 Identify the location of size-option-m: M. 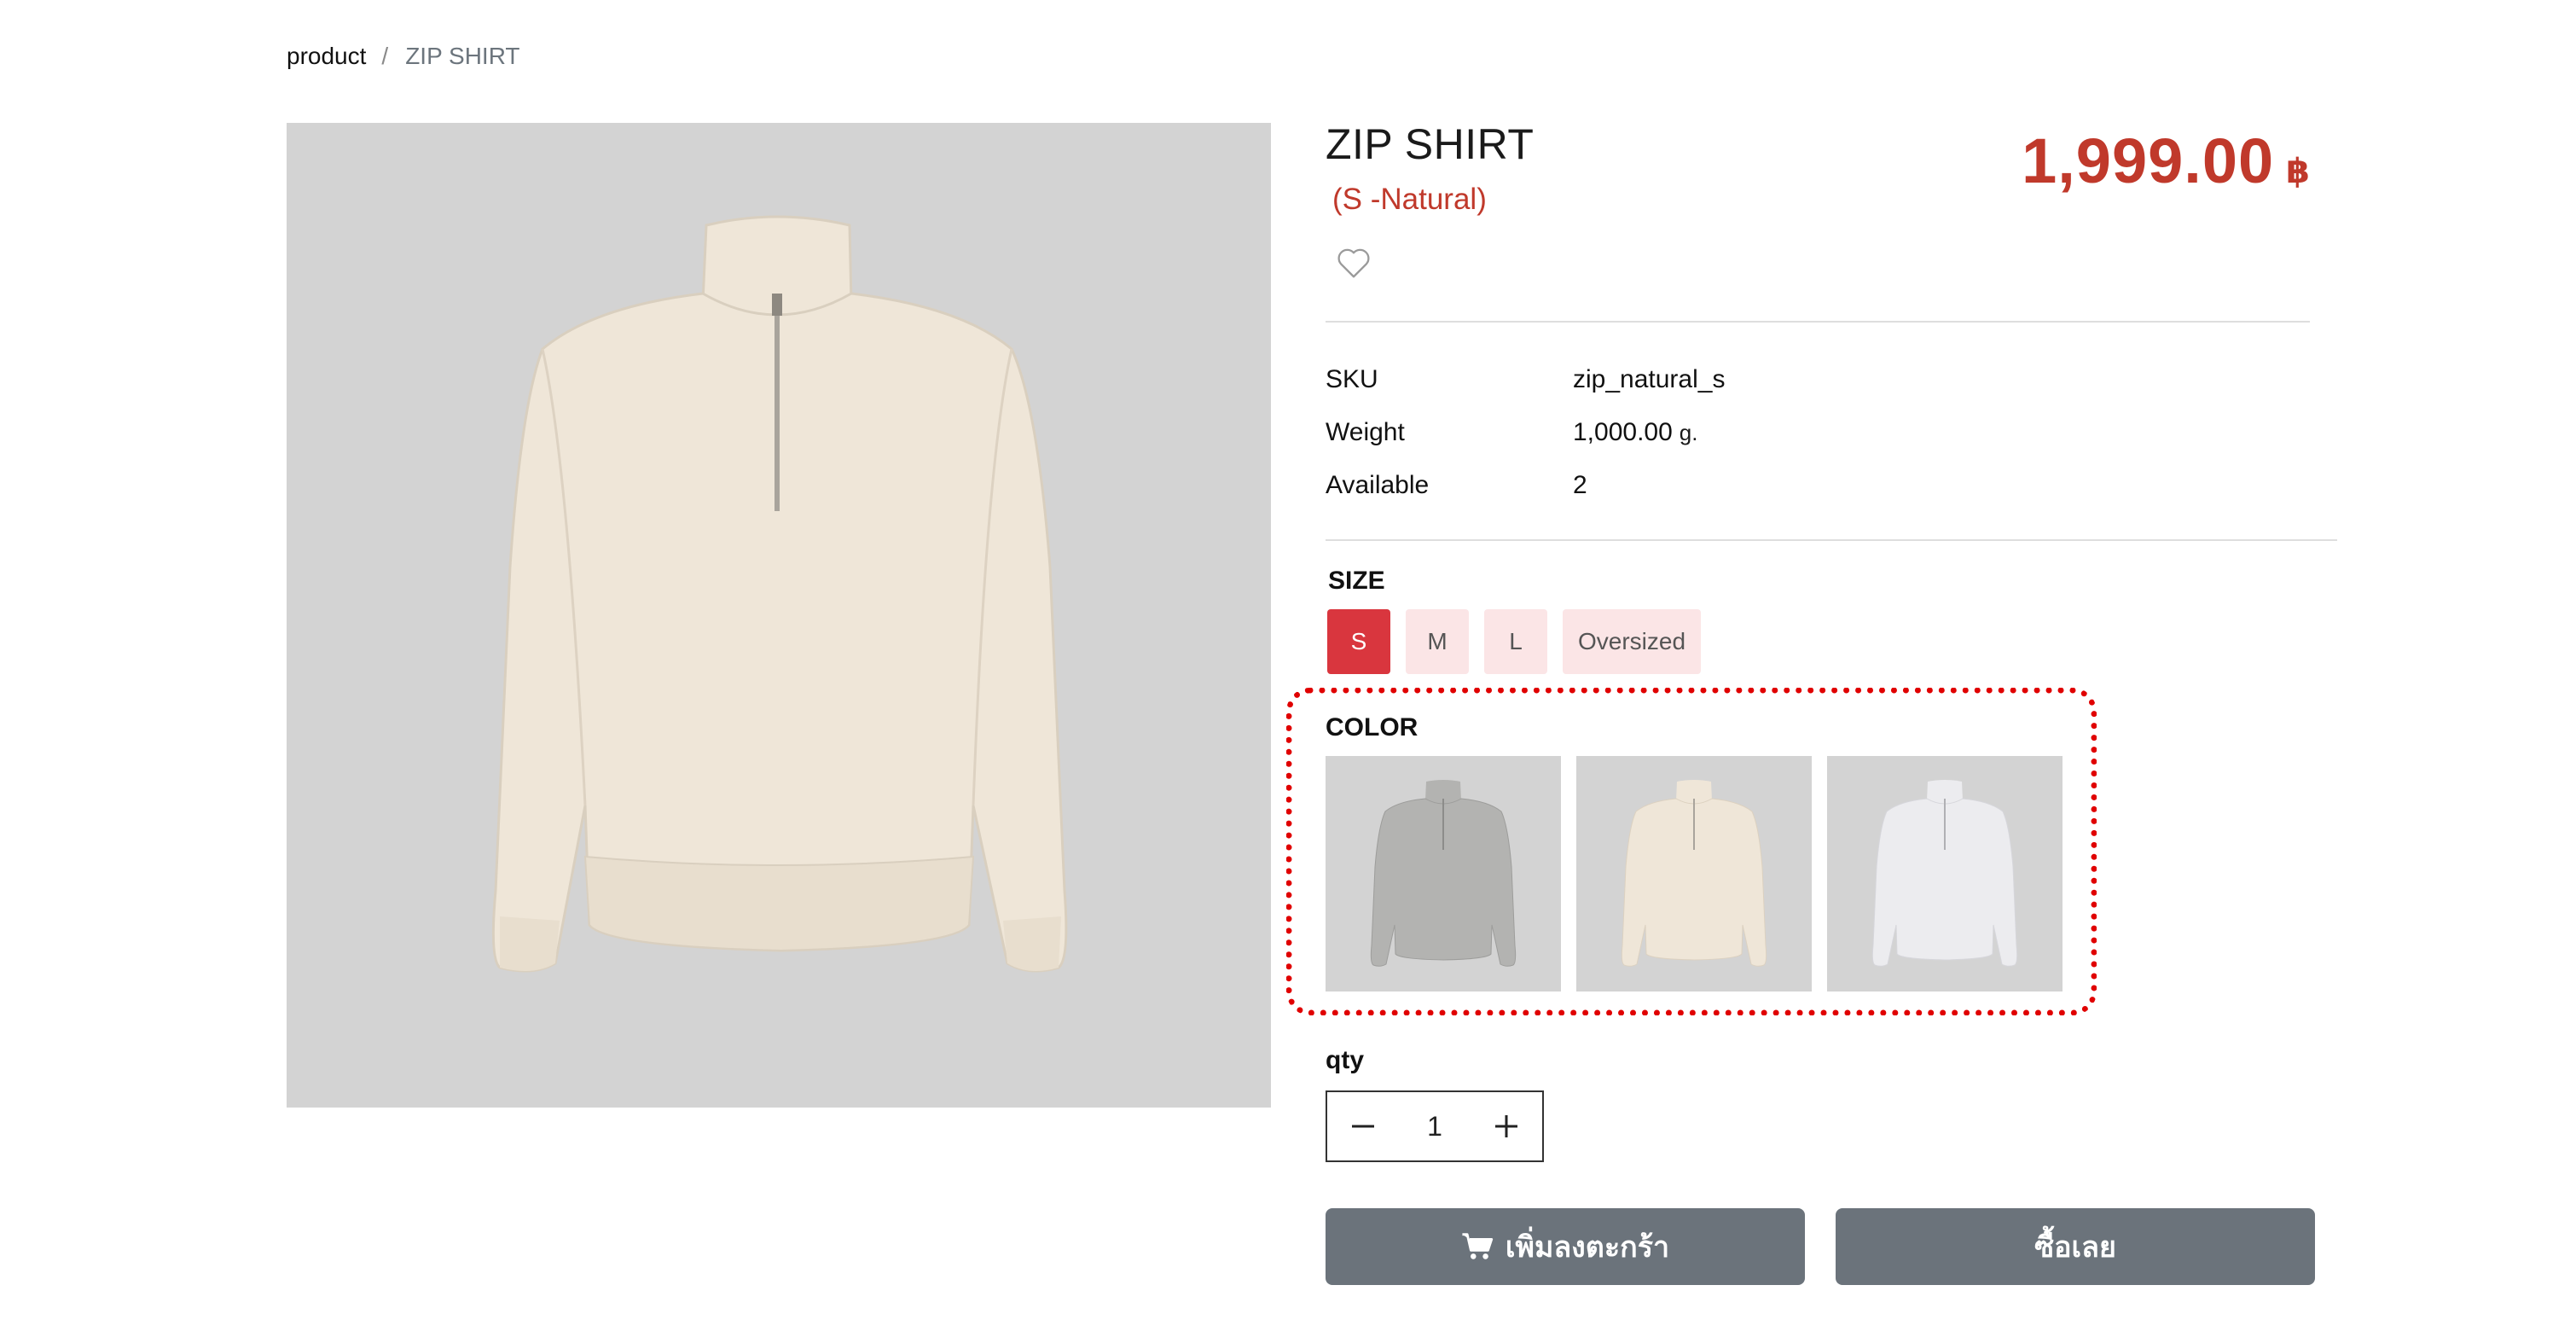
(1437, 641).